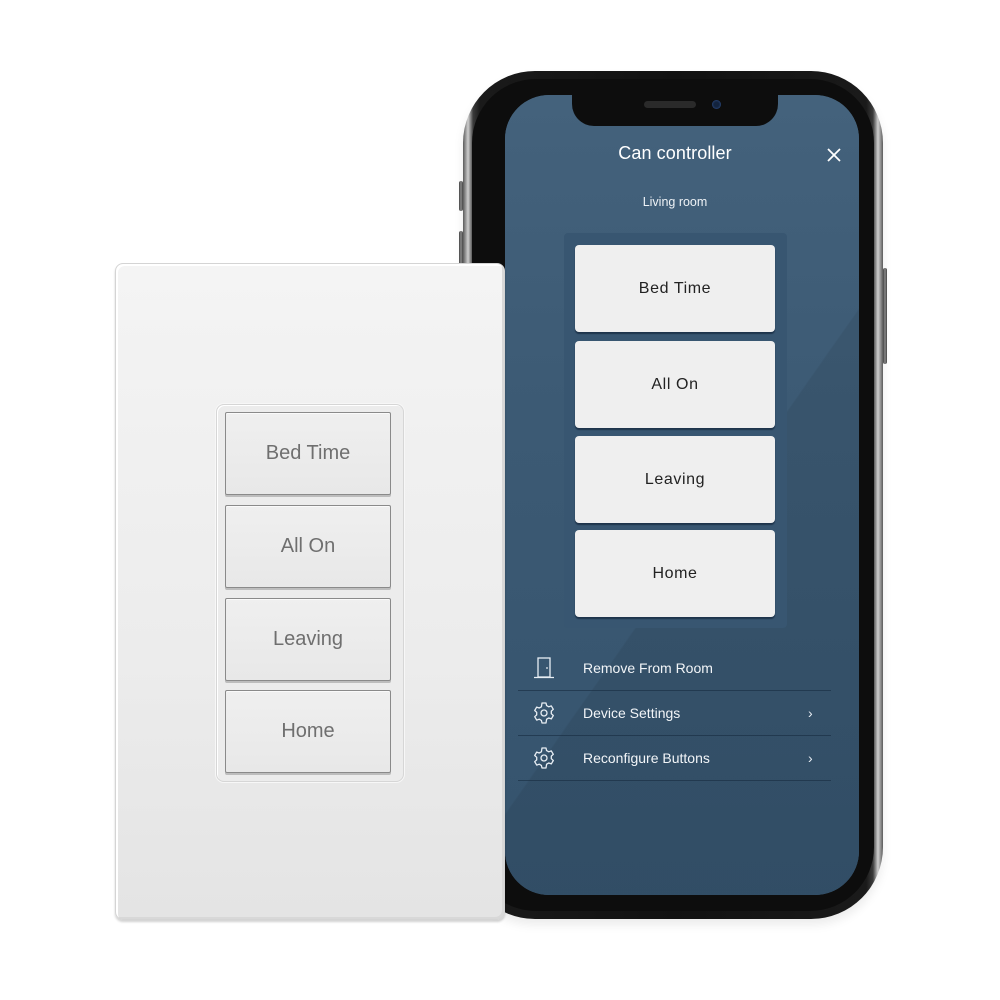 This screenshot has height=1000, width=1000. Describe the element at coordinates (308, 546) in the screenshot. I see `keypad-key-all-on: All On` at that location.